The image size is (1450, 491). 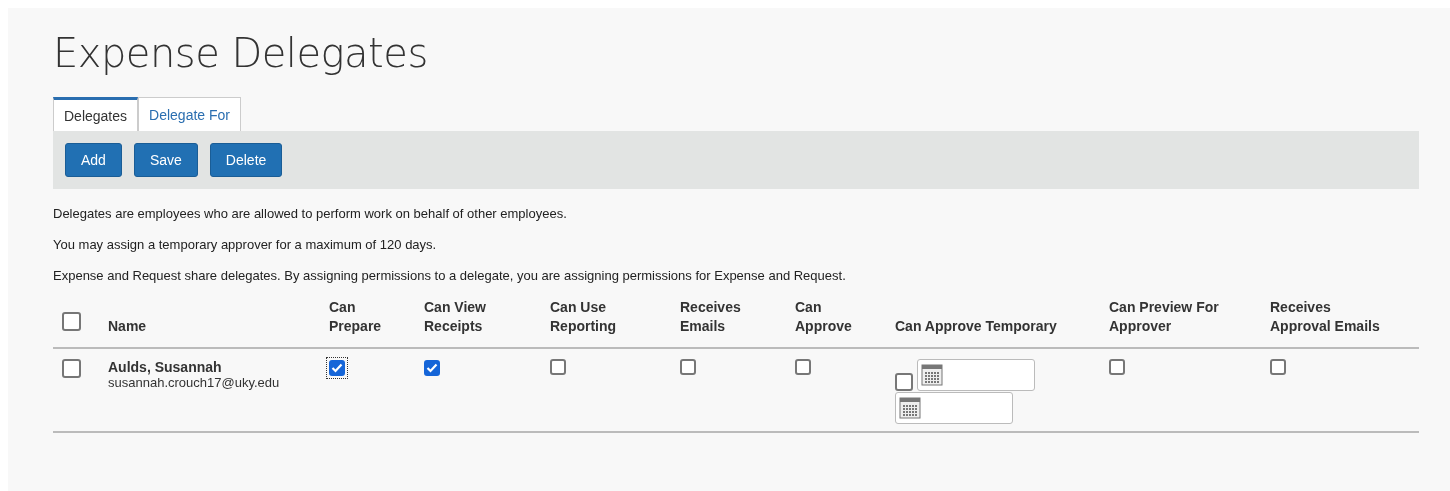 What do you see at coordinates (165, 367) in the screenshot?
I see `delegate-name: Aulds, Susannah` at bounding box center [165, 367].